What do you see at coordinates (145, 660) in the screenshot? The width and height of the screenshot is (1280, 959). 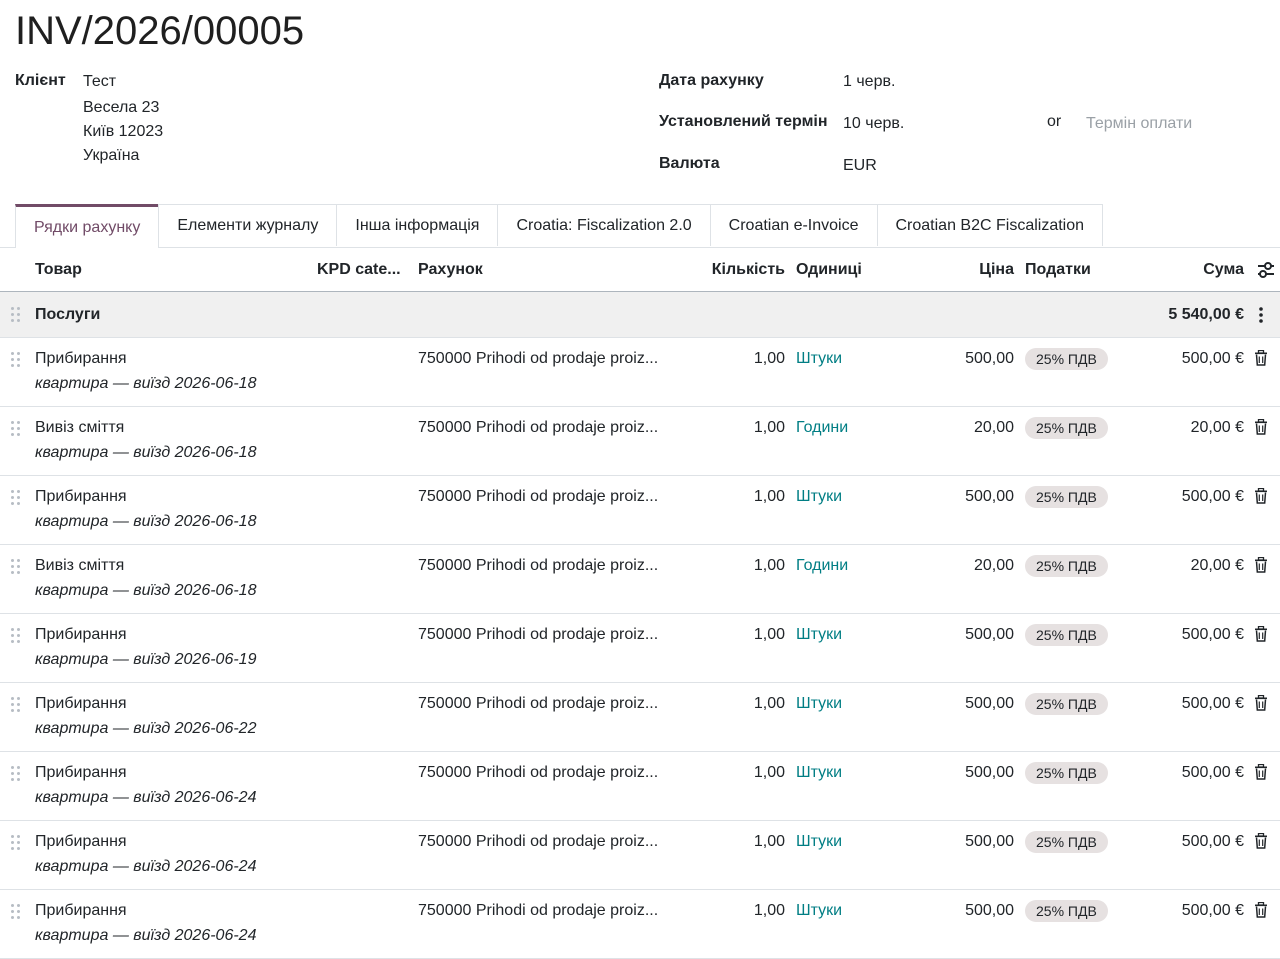 I see `line-description: квартира — виїзд 2026-06-19` at bounding box center [145, 660].